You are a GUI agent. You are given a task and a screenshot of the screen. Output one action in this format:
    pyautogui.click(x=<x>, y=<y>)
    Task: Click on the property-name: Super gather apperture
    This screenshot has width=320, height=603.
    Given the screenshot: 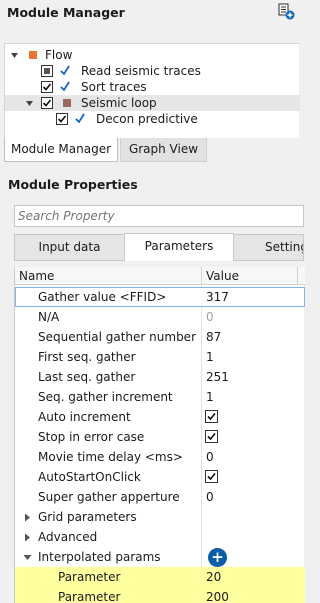 What is the action you would take?
    pyautogui.click(x=109, y=497)
    